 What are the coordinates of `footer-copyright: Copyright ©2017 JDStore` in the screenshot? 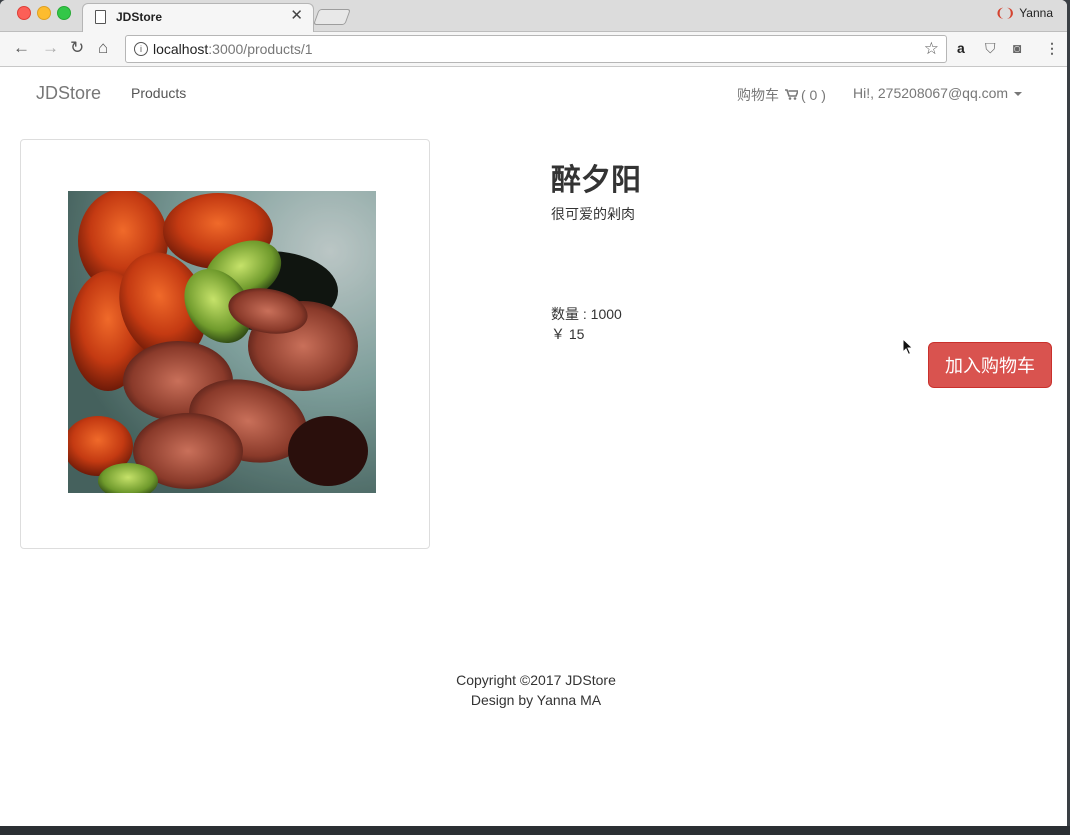 It's located at (536, 680).